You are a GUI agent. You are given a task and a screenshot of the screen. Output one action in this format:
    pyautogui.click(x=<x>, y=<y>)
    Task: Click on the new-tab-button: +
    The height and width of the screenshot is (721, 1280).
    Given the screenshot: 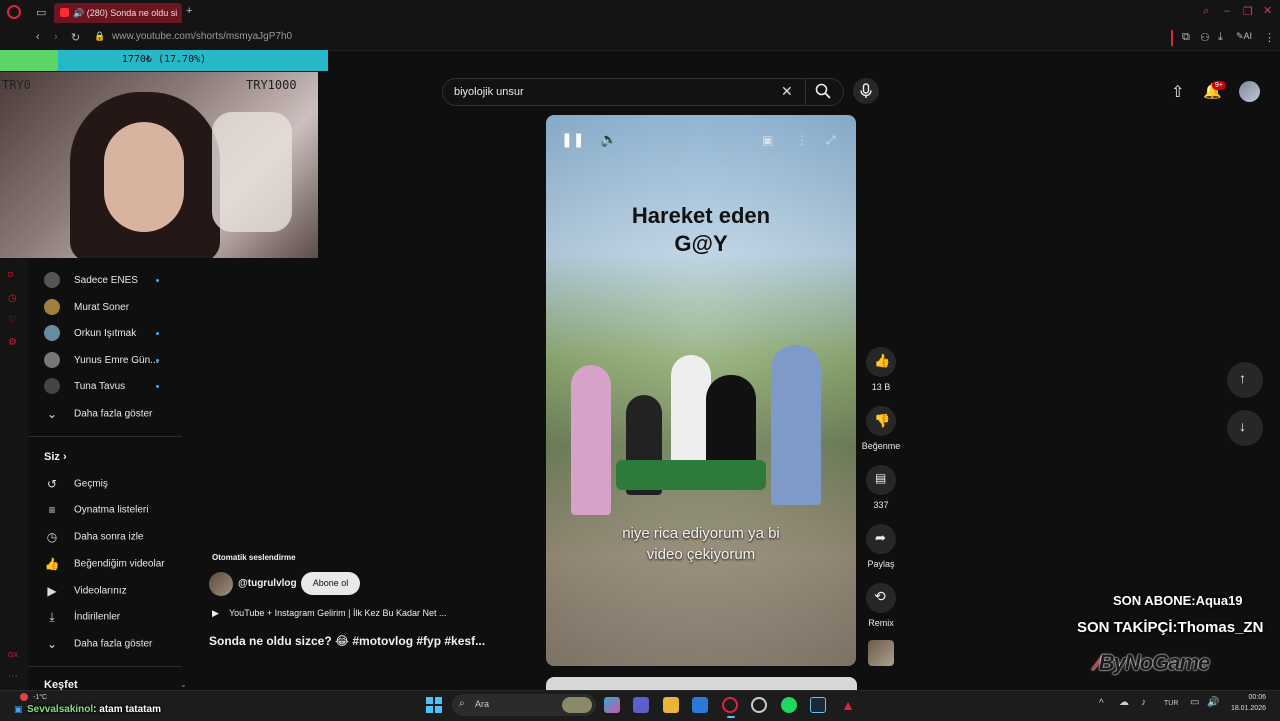 What is the action you would take?
    pyautogui.click(x=189, y=11)
    